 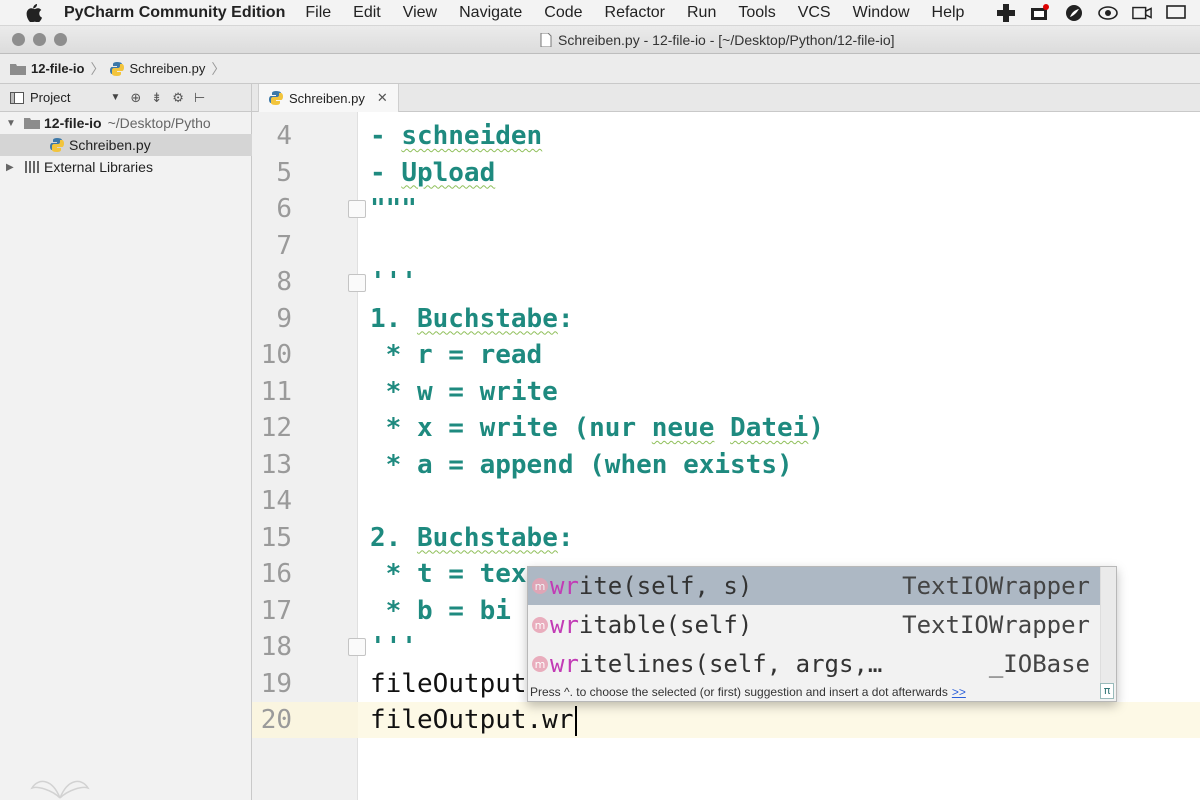 What do you see at coordinates (490, 13) in the screenshot?
I see `menu-navigate: Navigate` at bounding box center [490, 13].